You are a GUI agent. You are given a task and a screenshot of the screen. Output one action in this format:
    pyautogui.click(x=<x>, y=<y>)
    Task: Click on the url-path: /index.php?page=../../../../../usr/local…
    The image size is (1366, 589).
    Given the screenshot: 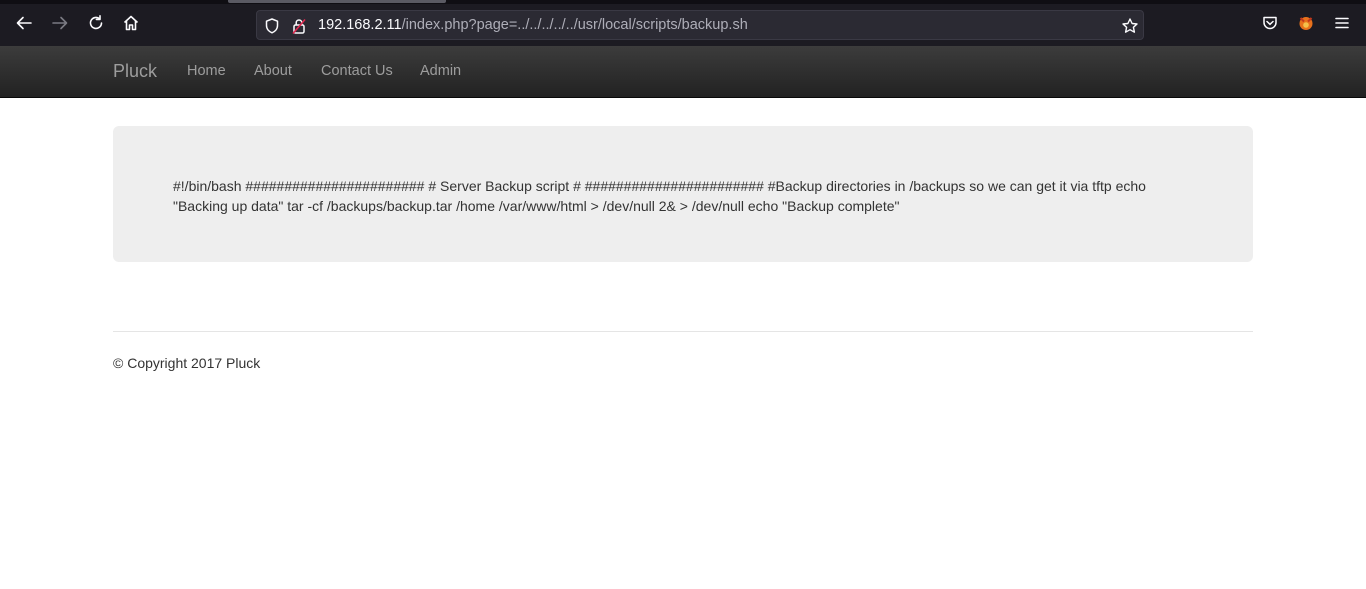 What is the action you would take?
    pyautogui.click(x=574, y=25)
    